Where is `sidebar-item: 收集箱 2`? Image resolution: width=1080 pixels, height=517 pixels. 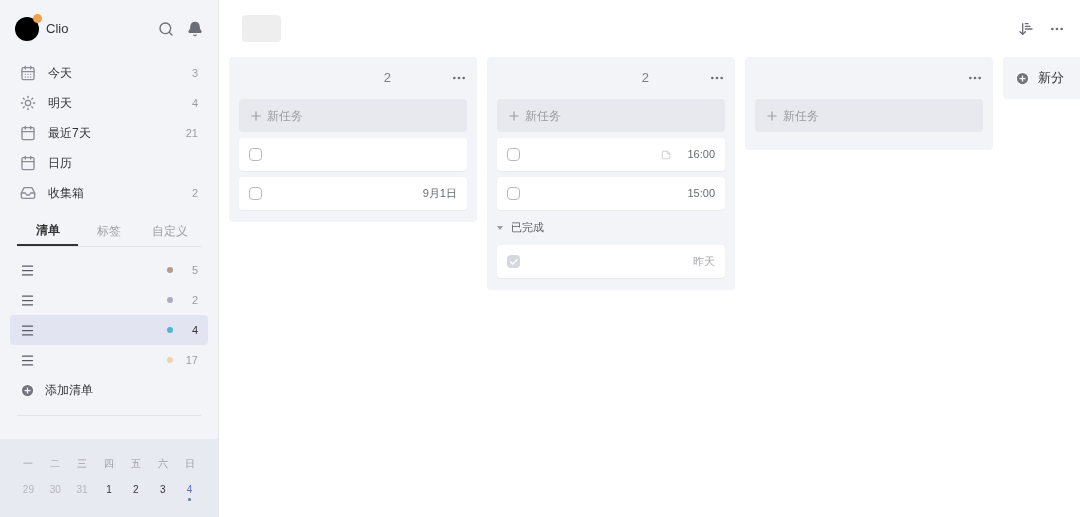
sidebar-item: 收集箱 2 is located at coordinates (109, 193).